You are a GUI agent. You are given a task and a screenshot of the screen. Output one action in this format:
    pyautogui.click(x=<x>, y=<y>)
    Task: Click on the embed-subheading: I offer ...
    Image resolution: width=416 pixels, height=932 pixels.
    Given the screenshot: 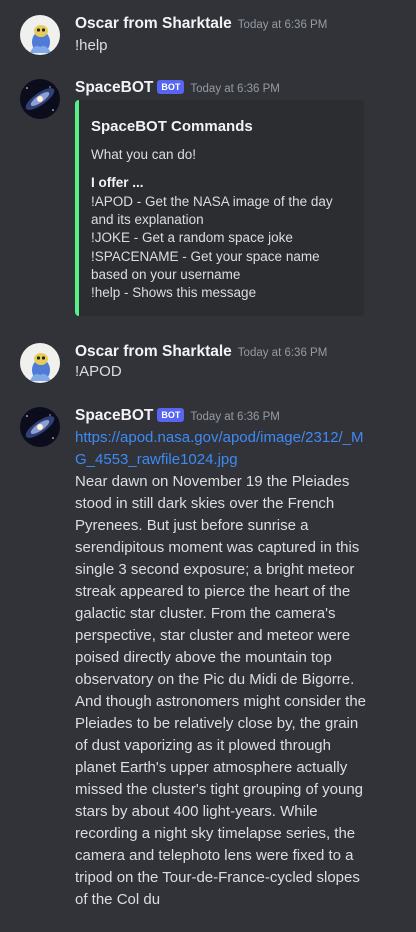 What is the action you would take?
    pyautogui.click(x=117, y=182)
    